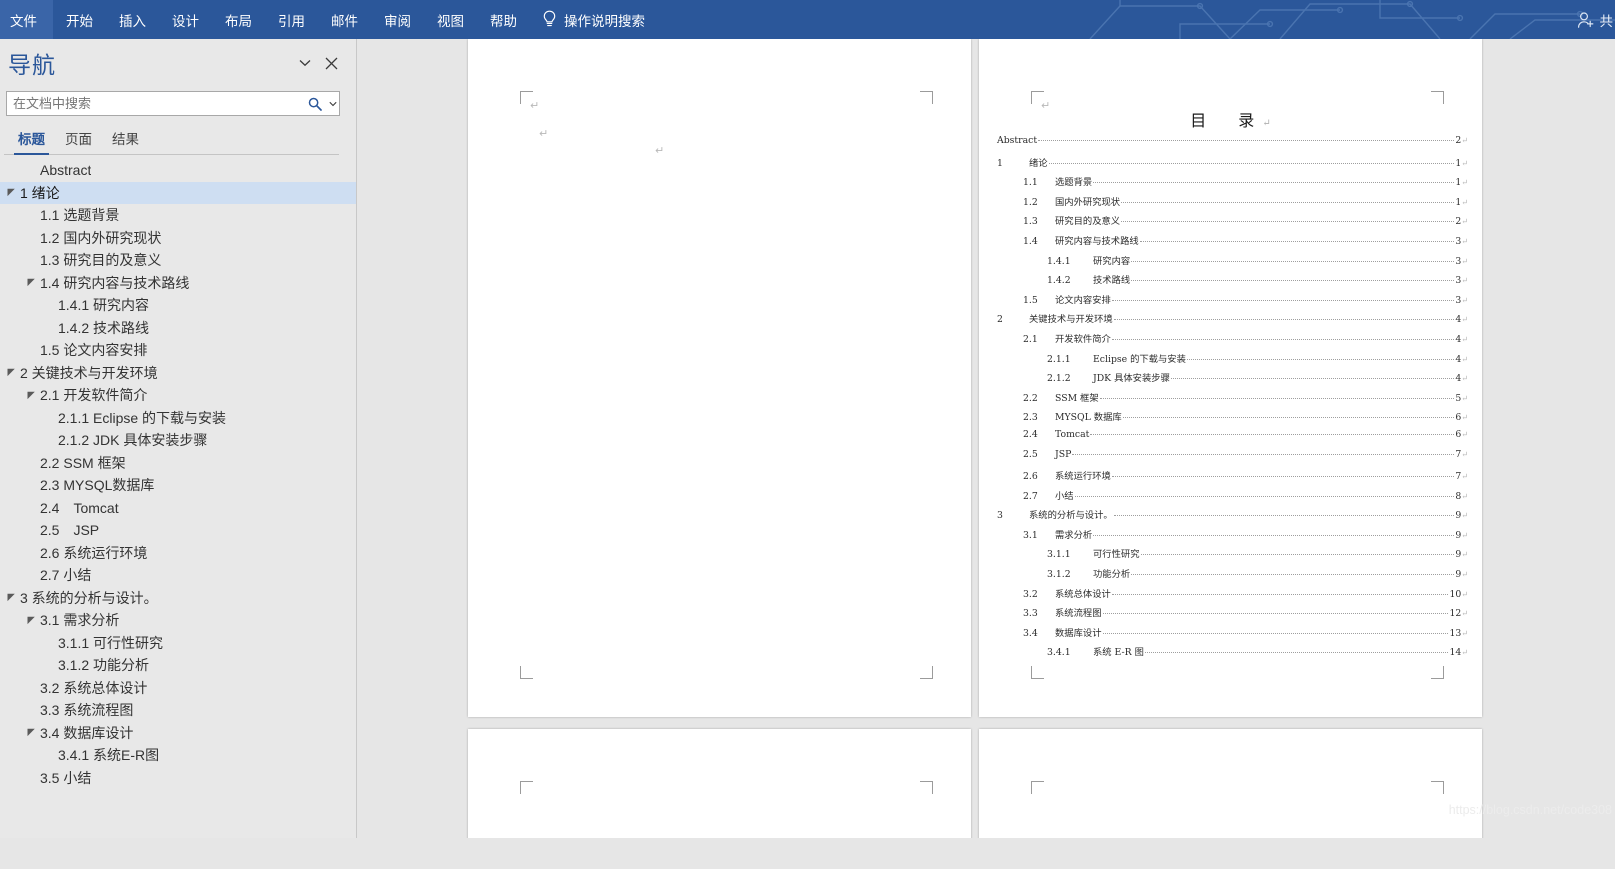  What do you see at coordinates (1230, 478) in the screenshot?
I see `toc-entry: 2.6系统运行环境7↵` at bounding box center [1230, 478].